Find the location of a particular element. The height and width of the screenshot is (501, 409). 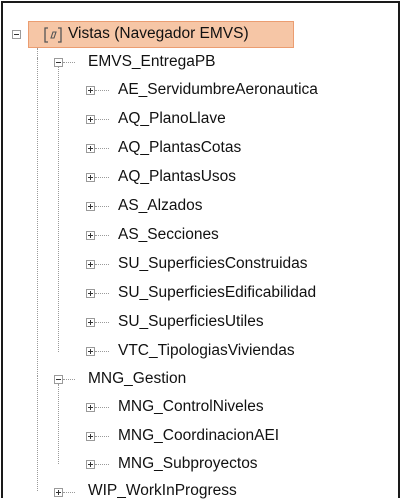

collapse-toggle-root is located at coordinates (16, 34).